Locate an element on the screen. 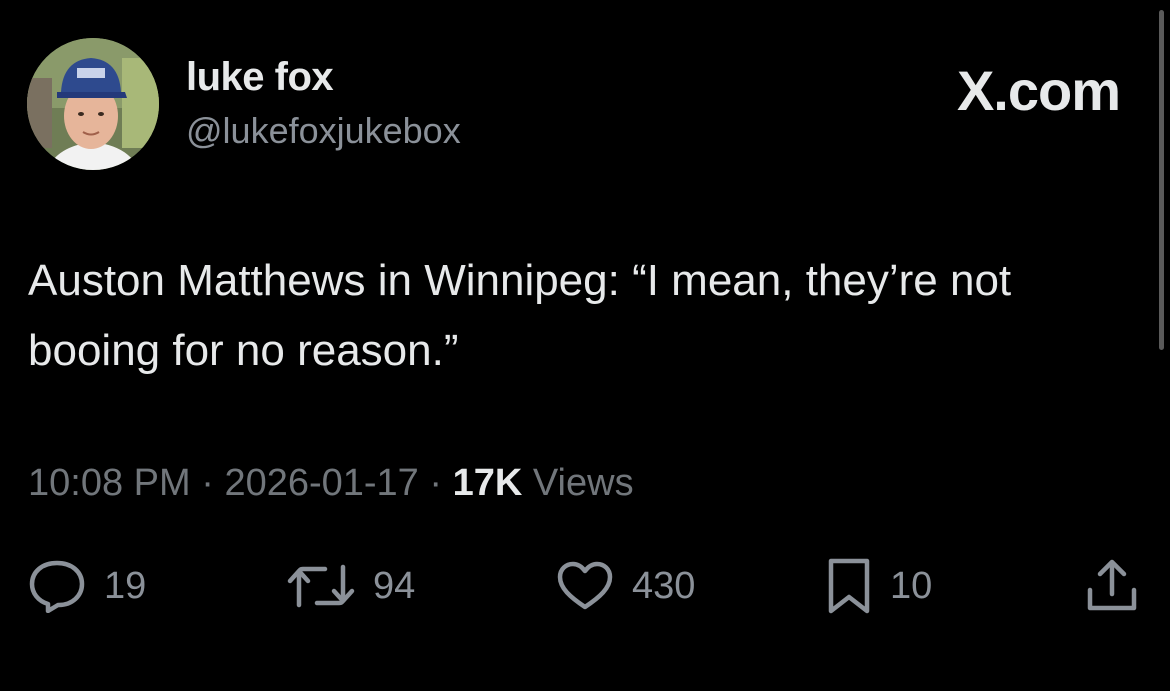  tweet-time: 10:08 PM is located at coordinates (109, 483).